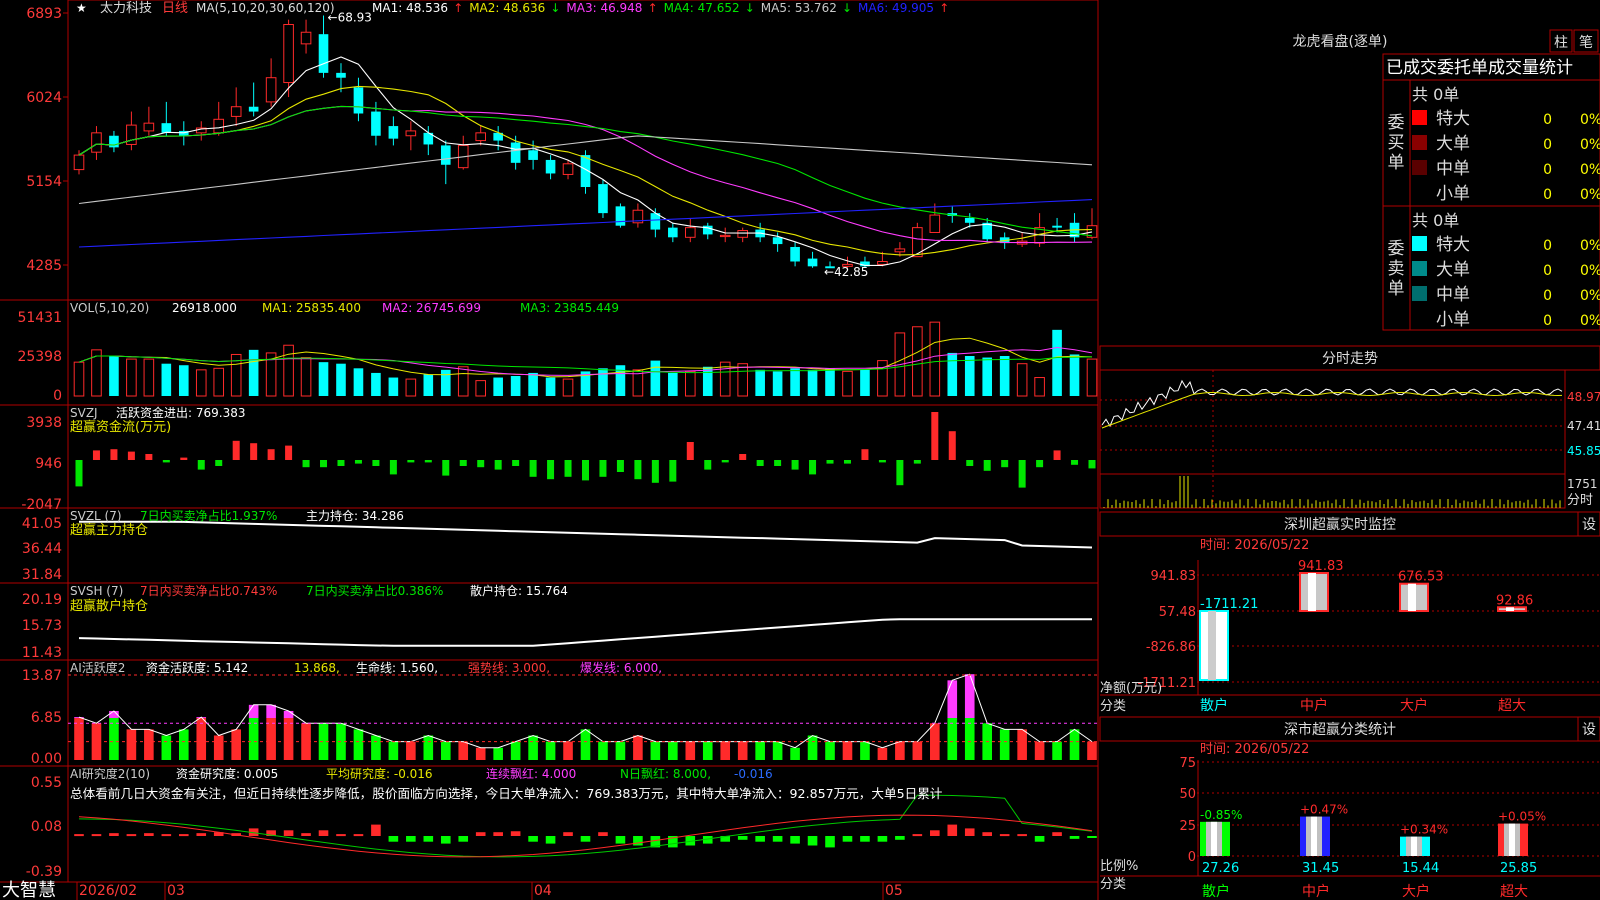  What do you see at coordinates (175, 8) in the screenshot?
I see `period-label: 日线` at bounding box center [175, 8].